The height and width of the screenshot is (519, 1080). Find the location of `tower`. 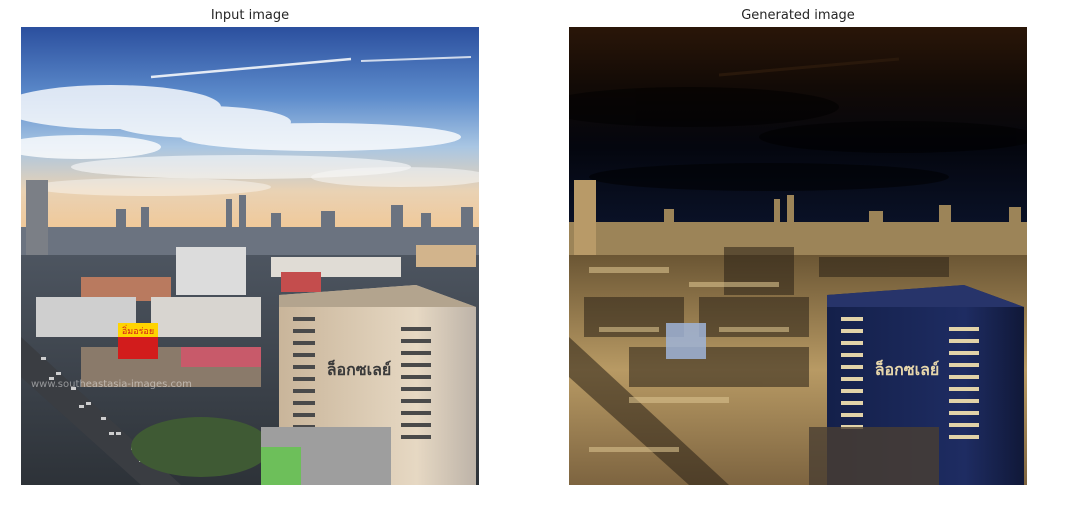

tower is located at coordinates (37, 217).